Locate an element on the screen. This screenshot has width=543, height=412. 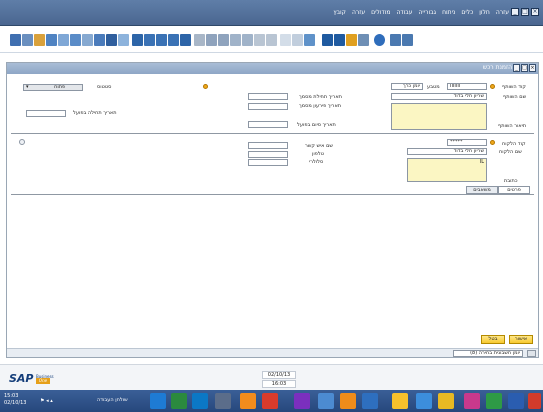
status-dropdown: ▾ פתוח is located at coordinates (53, 87).